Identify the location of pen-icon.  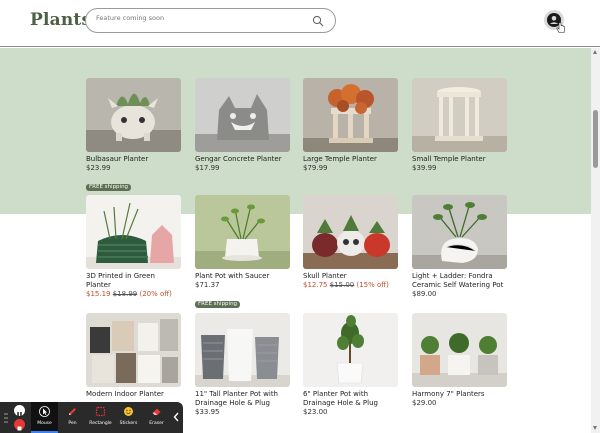
(72, 411).